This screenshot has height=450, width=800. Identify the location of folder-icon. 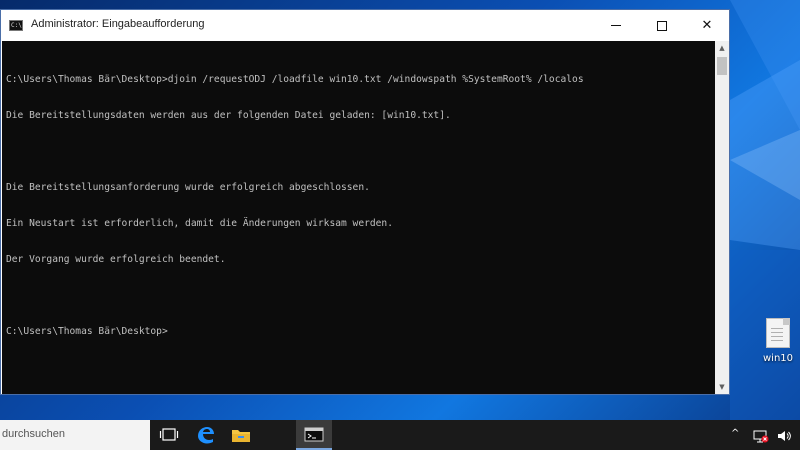
(241, 436).